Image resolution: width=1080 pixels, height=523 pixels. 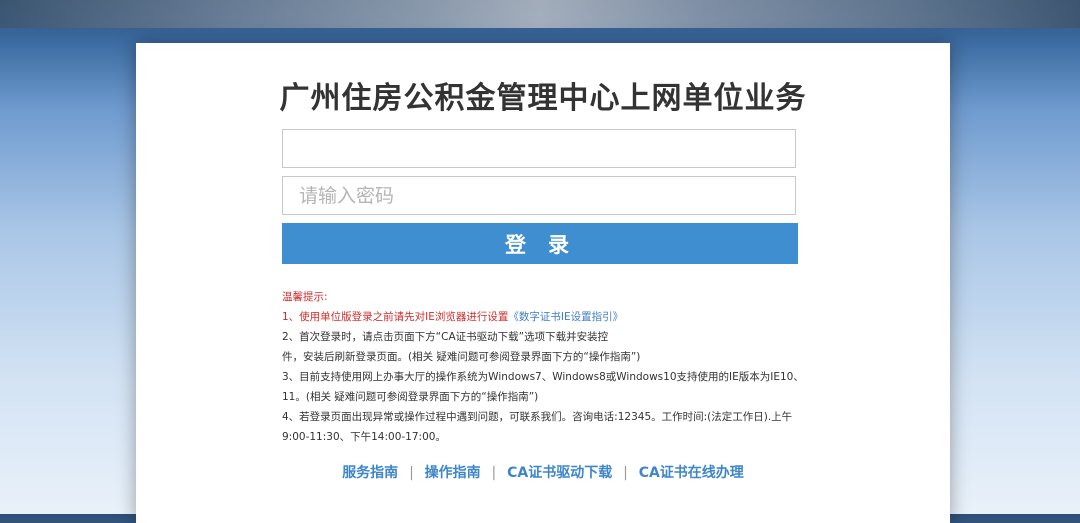 I want to click on blurred-top-bar, so click(x=540, y=14).